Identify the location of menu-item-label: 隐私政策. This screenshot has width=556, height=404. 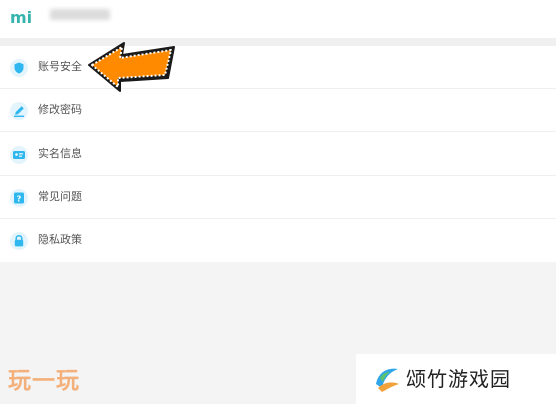
(60, 239).